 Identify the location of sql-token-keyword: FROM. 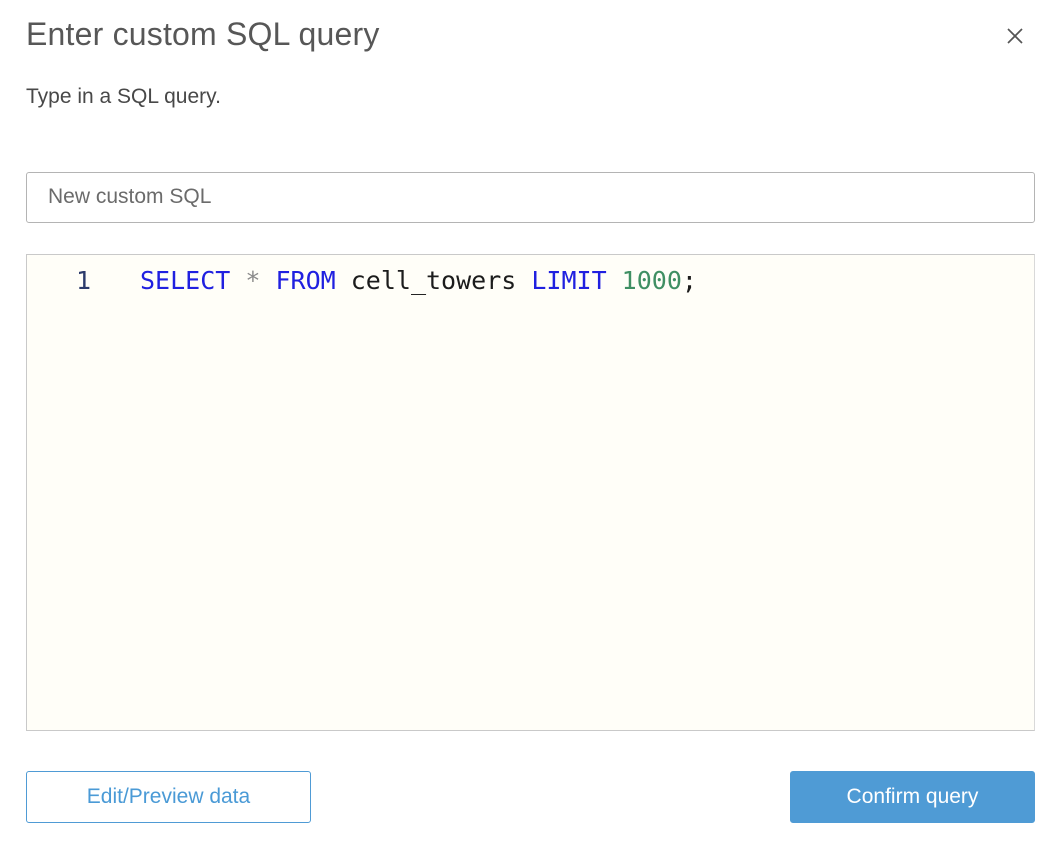
(313, 280).